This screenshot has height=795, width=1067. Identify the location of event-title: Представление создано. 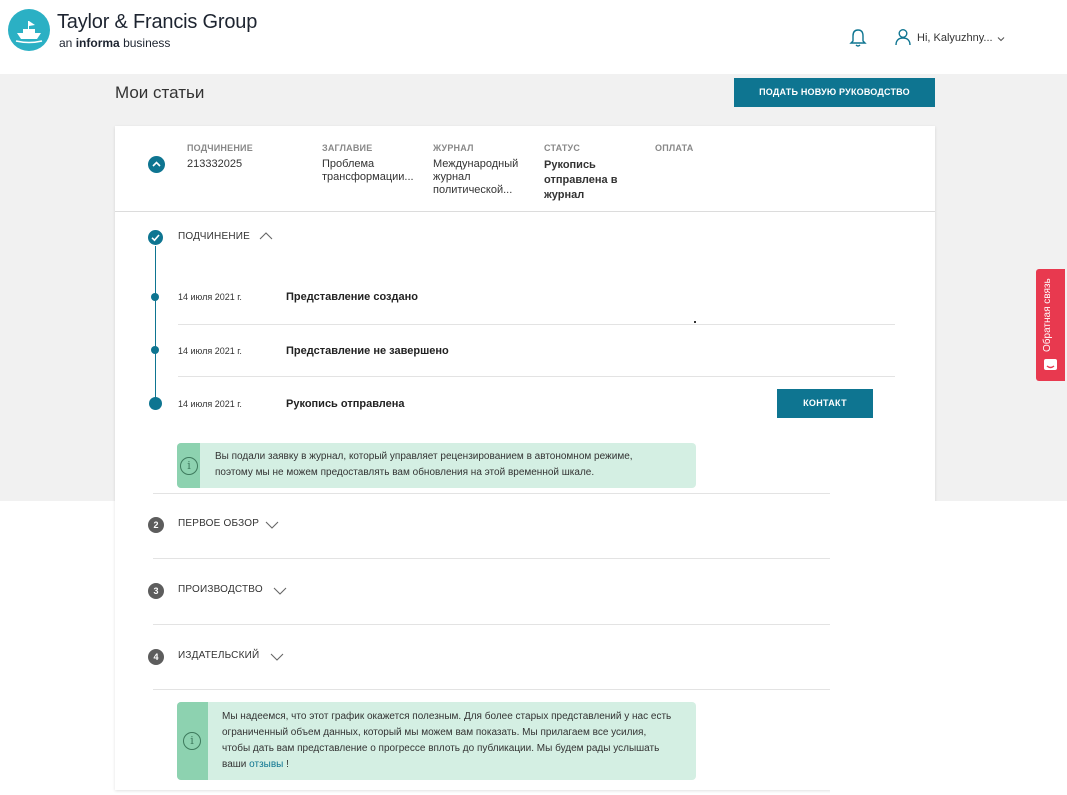
(352, 297).